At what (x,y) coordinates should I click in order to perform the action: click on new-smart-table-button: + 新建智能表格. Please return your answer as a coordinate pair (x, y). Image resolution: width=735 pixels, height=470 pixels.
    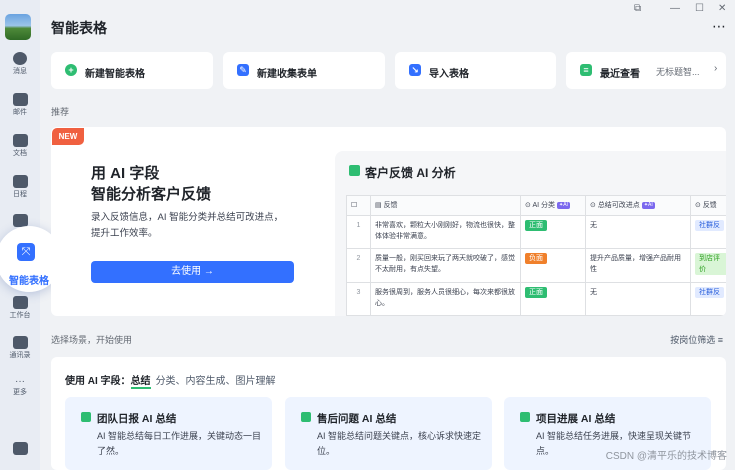
    Looking at the image, I should click on (132, 70).